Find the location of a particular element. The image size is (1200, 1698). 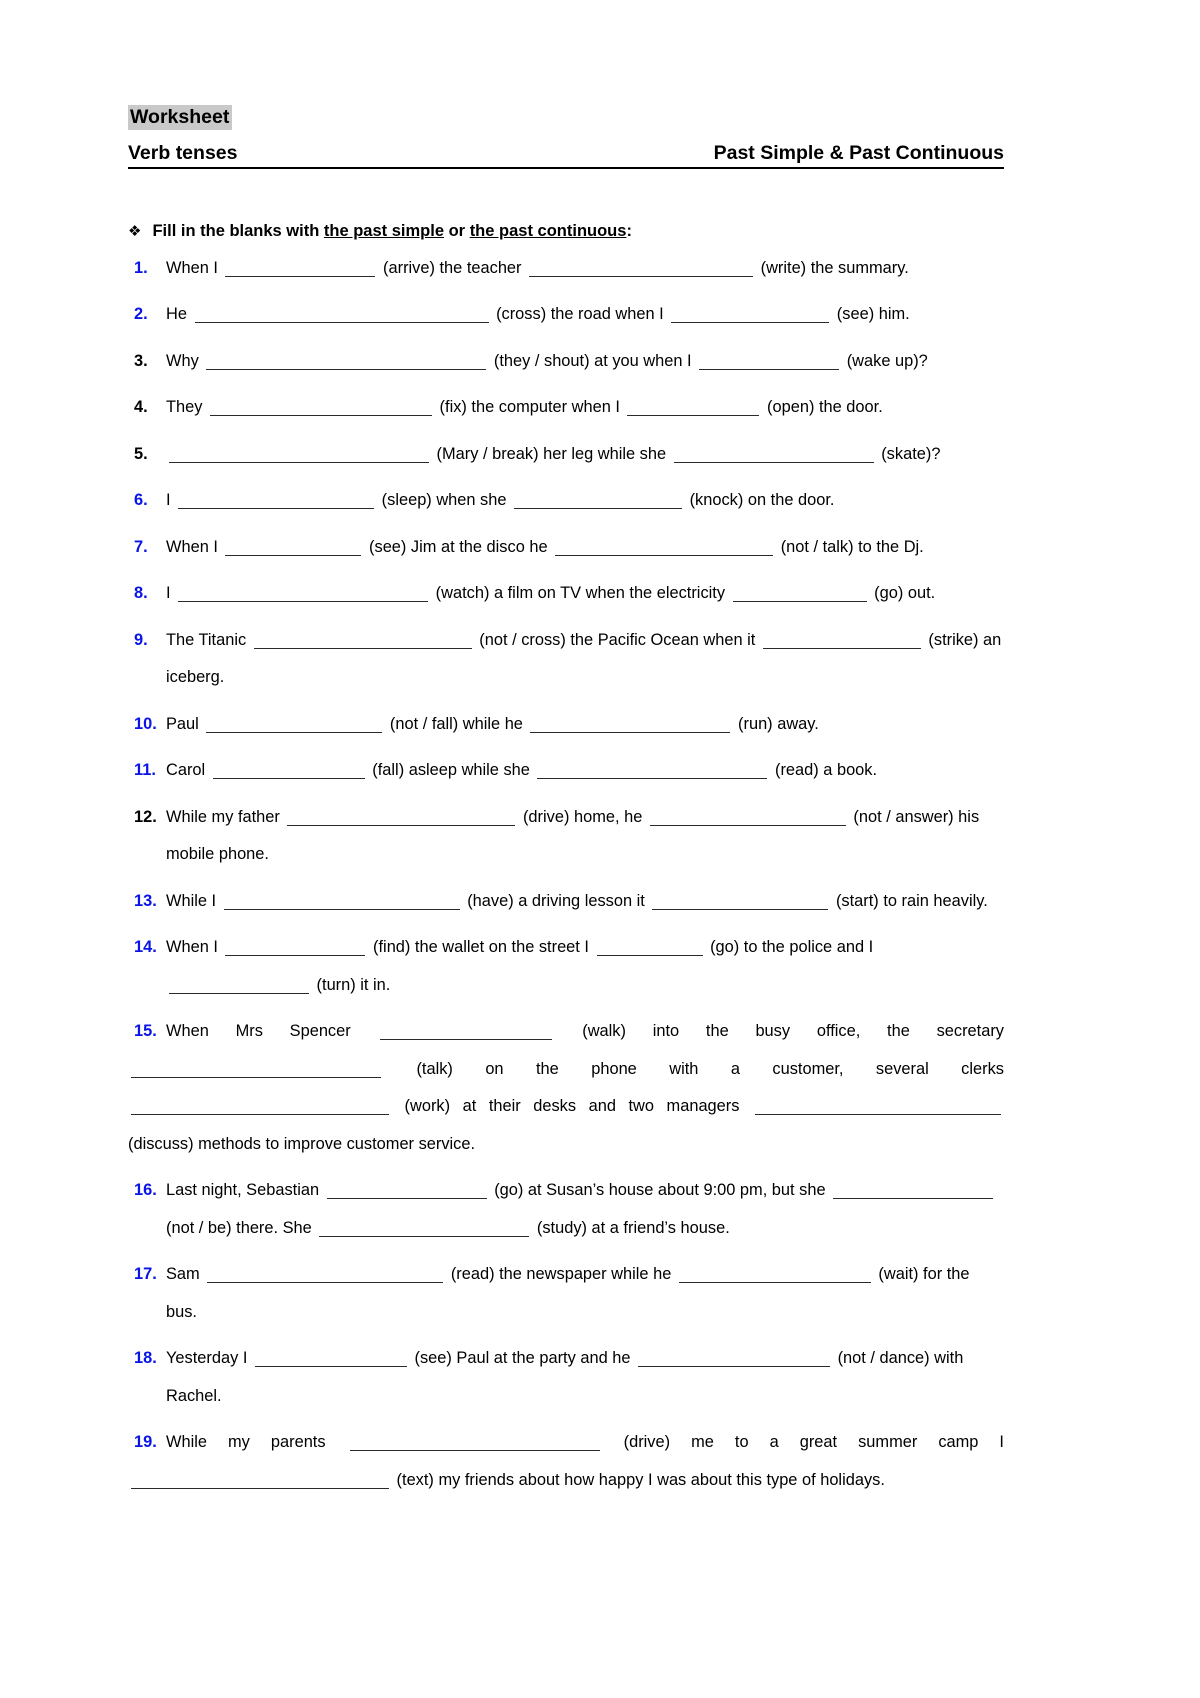

exercise-text-segment: (arrive) the teacher is located at coordinates (452, 267).